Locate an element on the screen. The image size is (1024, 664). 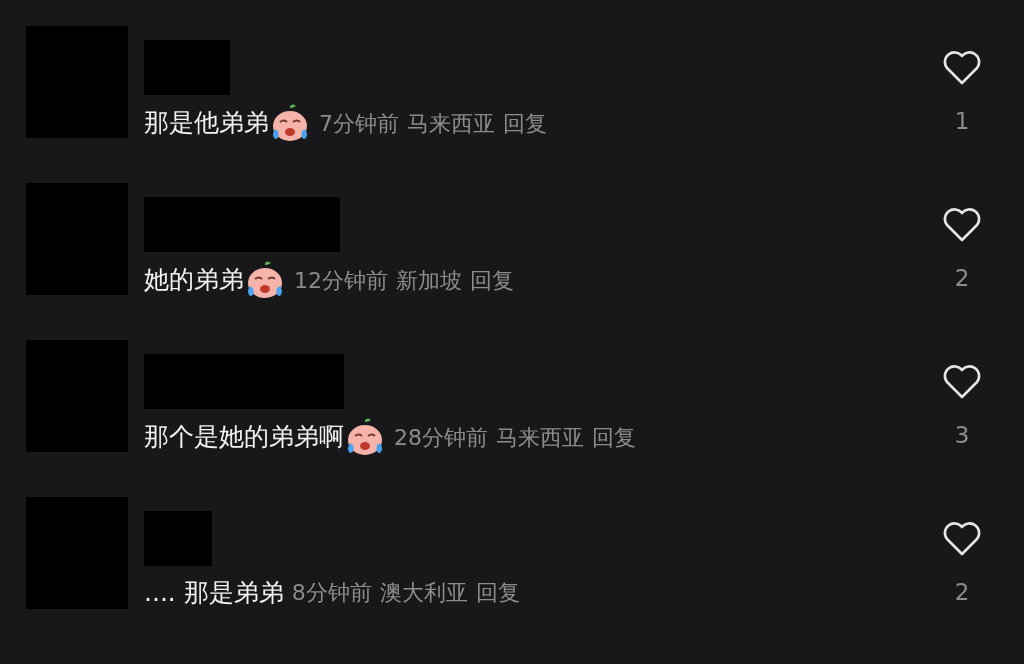
comment-text: .... 那是弟弟 is located at coordinates (214, 593).